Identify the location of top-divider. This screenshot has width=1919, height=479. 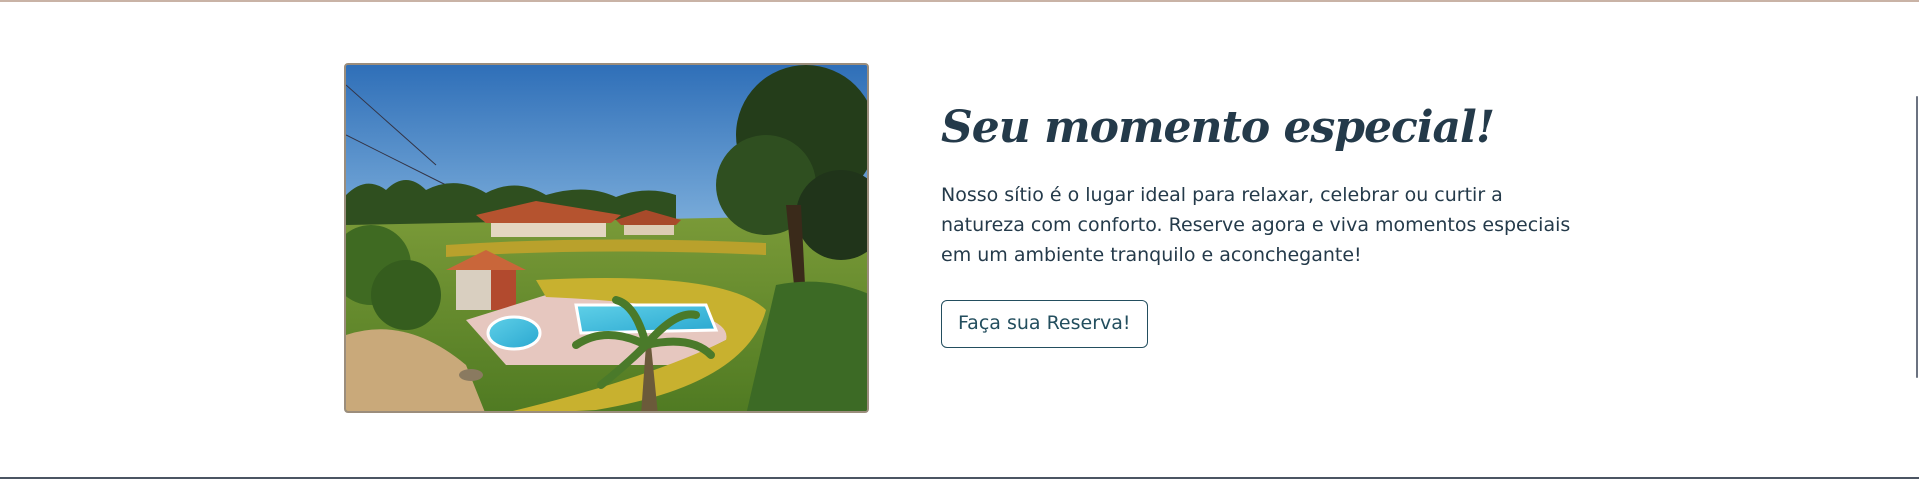
(959, 1).